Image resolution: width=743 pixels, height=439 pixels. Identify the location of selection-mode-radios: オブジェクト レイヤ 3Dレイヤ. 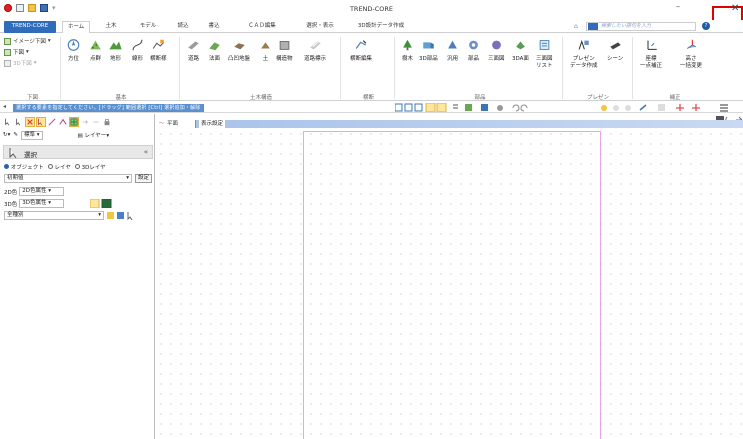
(55, 167).